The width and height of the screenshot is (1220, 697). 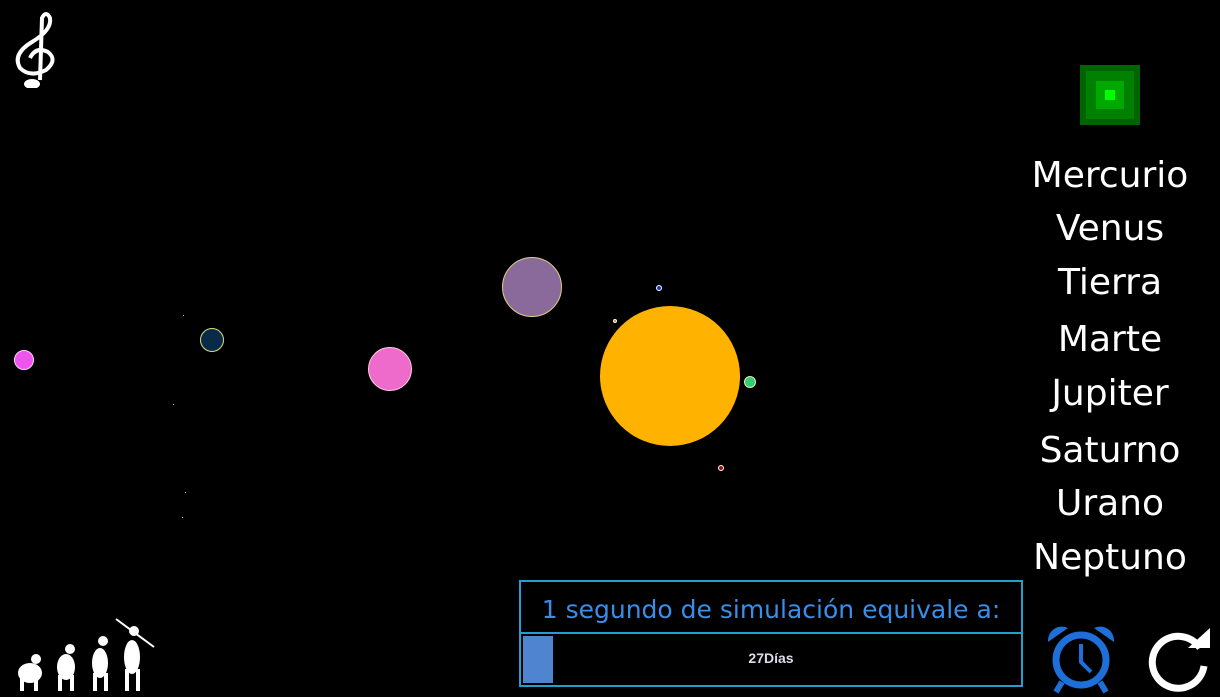 What do you see at coordinates (1110, 283) in the screenshot?
I see `planet-menu-tierra: Tierra` at bounding box center [1110, 283].